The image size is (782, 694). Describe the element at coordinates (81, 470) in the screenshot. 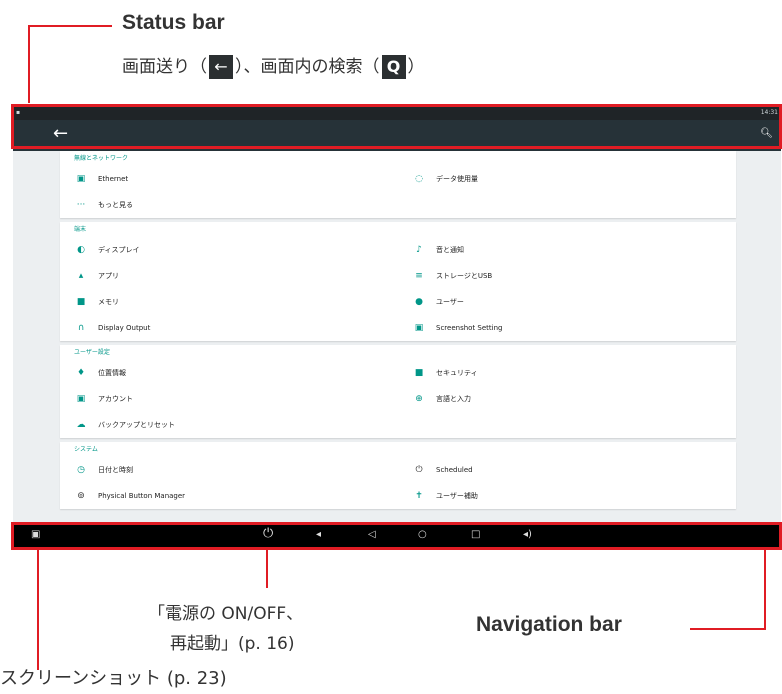

I see `clock-icon: ◷` at that location.